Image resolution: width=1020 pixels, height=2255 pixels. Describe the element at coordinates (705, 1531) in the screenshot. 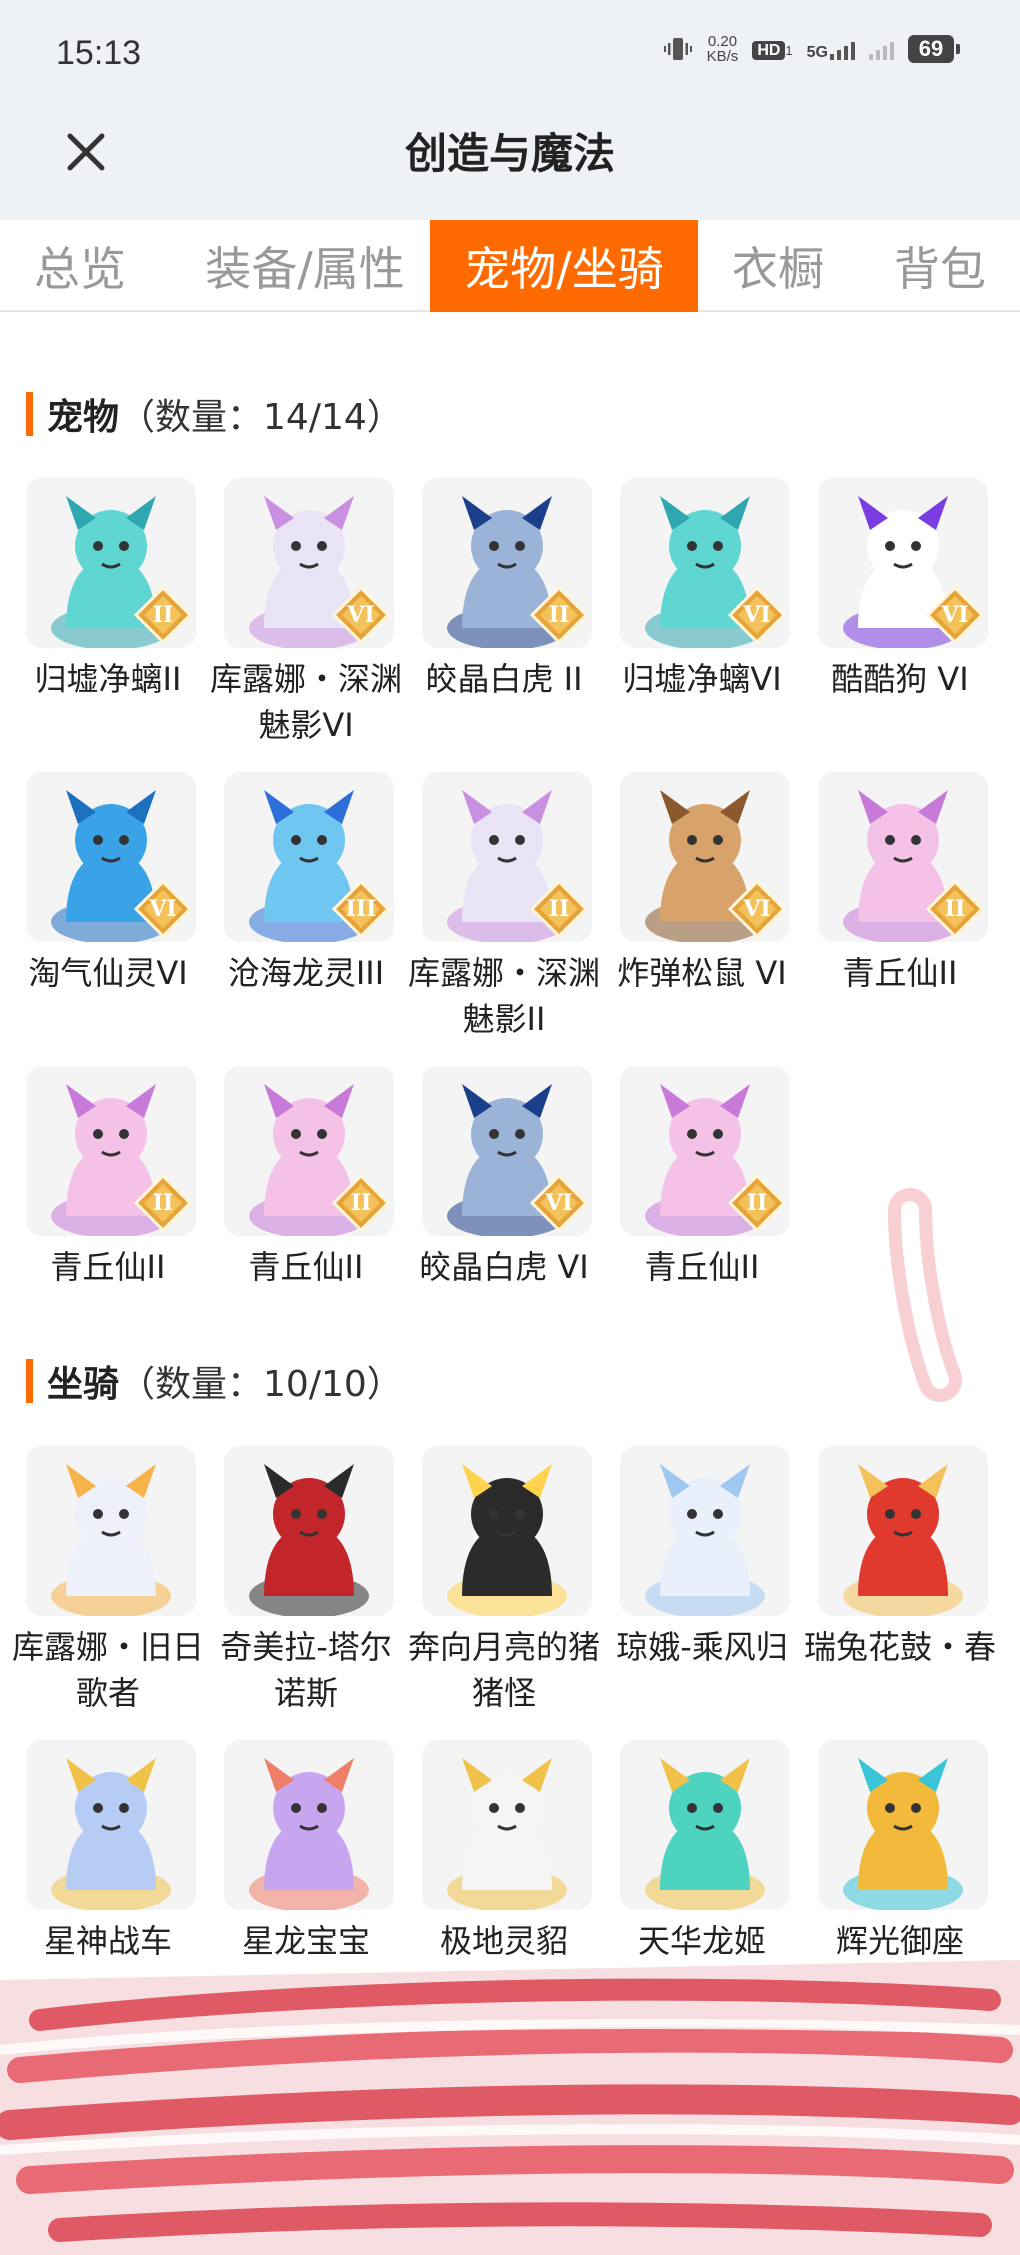

I see `fairy-white-icon` at that location.